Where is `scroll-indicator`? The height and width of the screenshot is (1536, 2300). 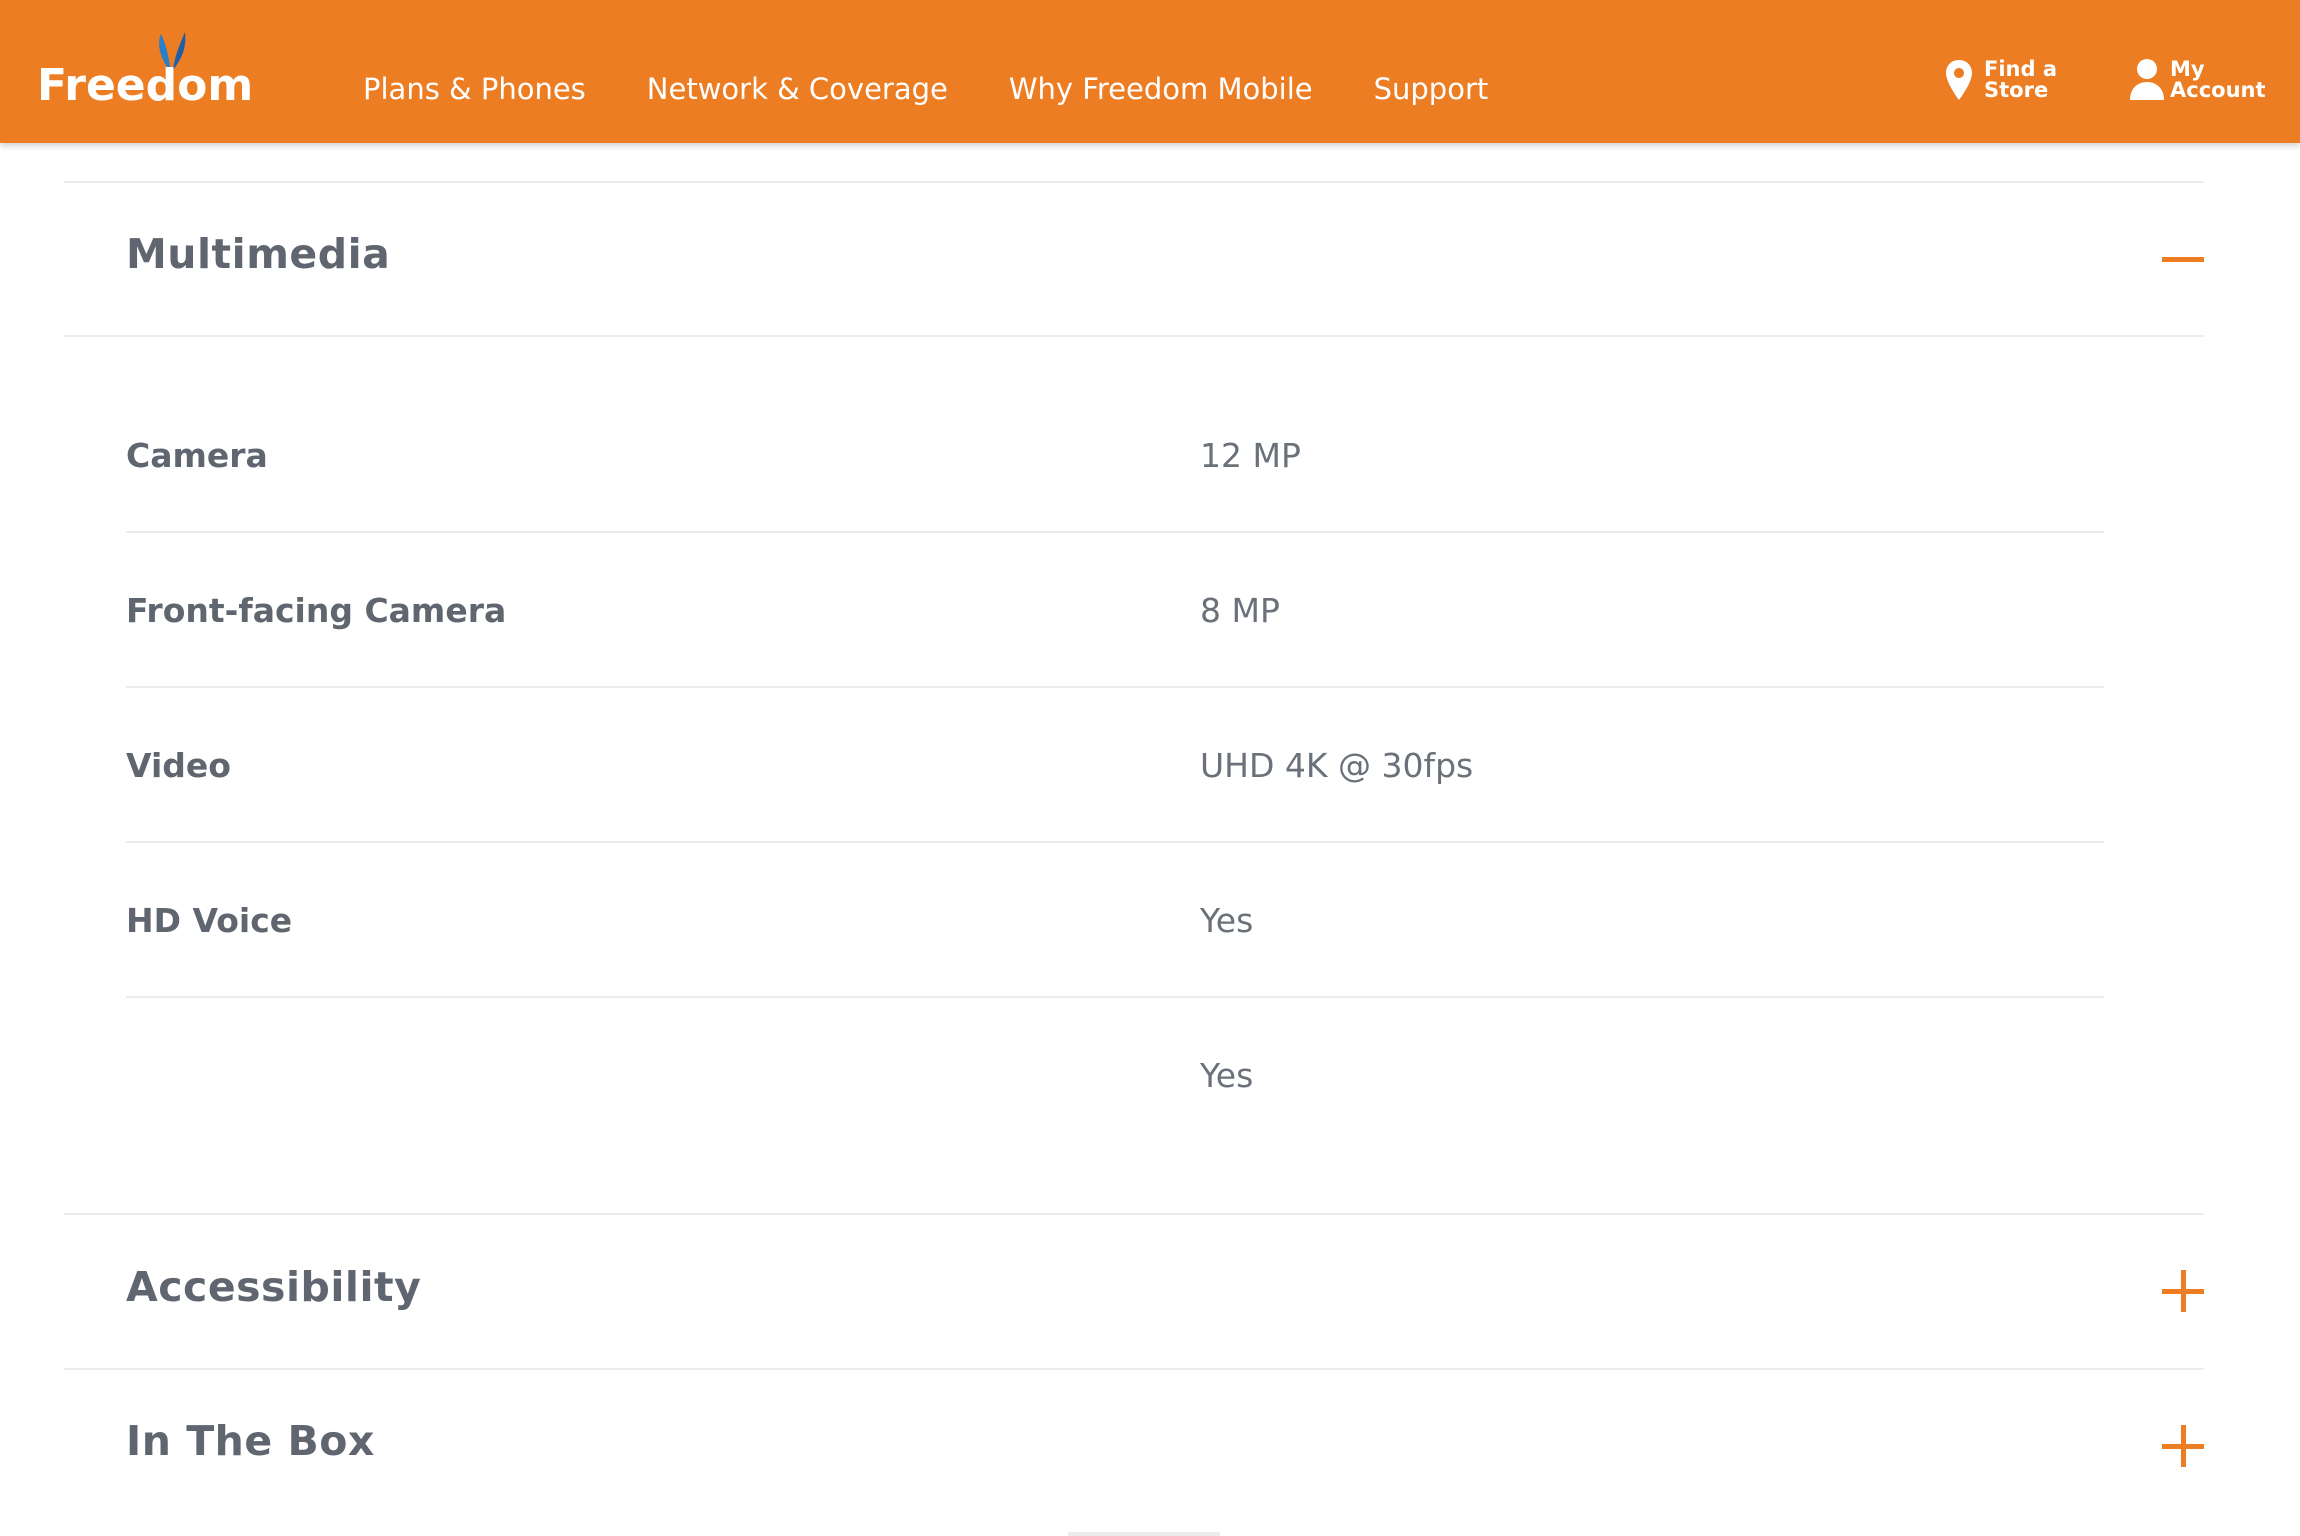 scroll-indicator is located at coordinates (1144, 1534).